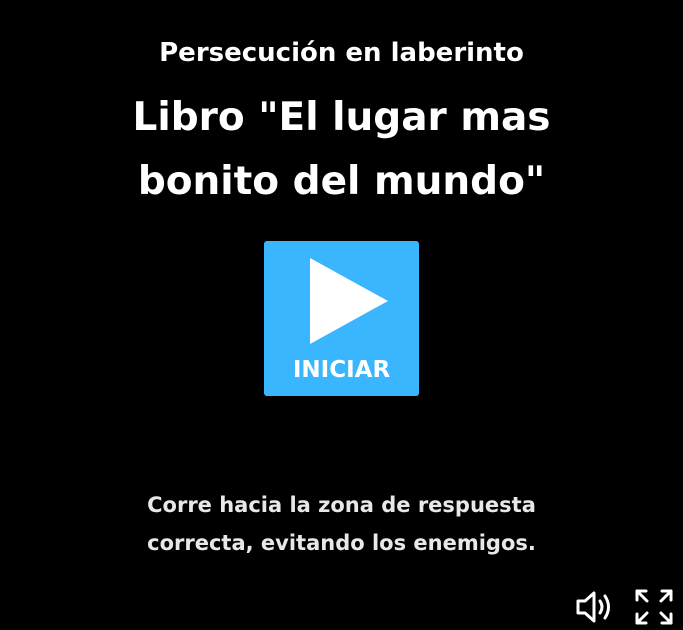 Image resolution: width=683 pixels, height=630 pixels. Describe the element at coordinates (341, 149) in the screenshot. I see `game-title: Libro "El lugar mas bonito del mundo"` at that location.